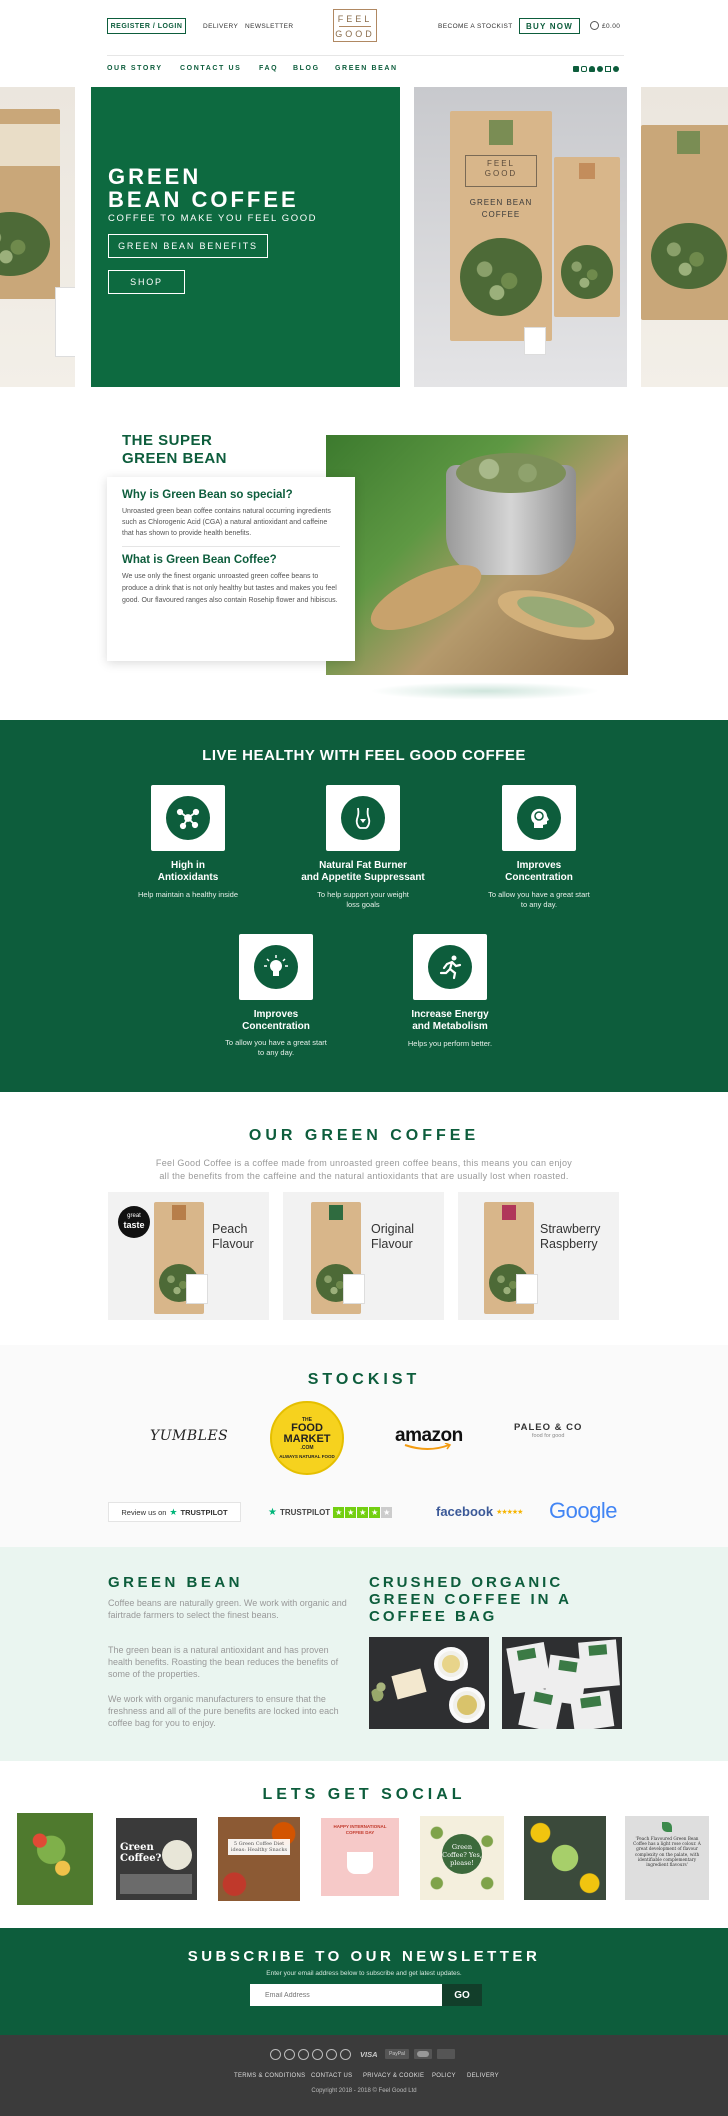 The image size is (728, 2116). I want to click on social-tile-salad, so click(55, 1859).